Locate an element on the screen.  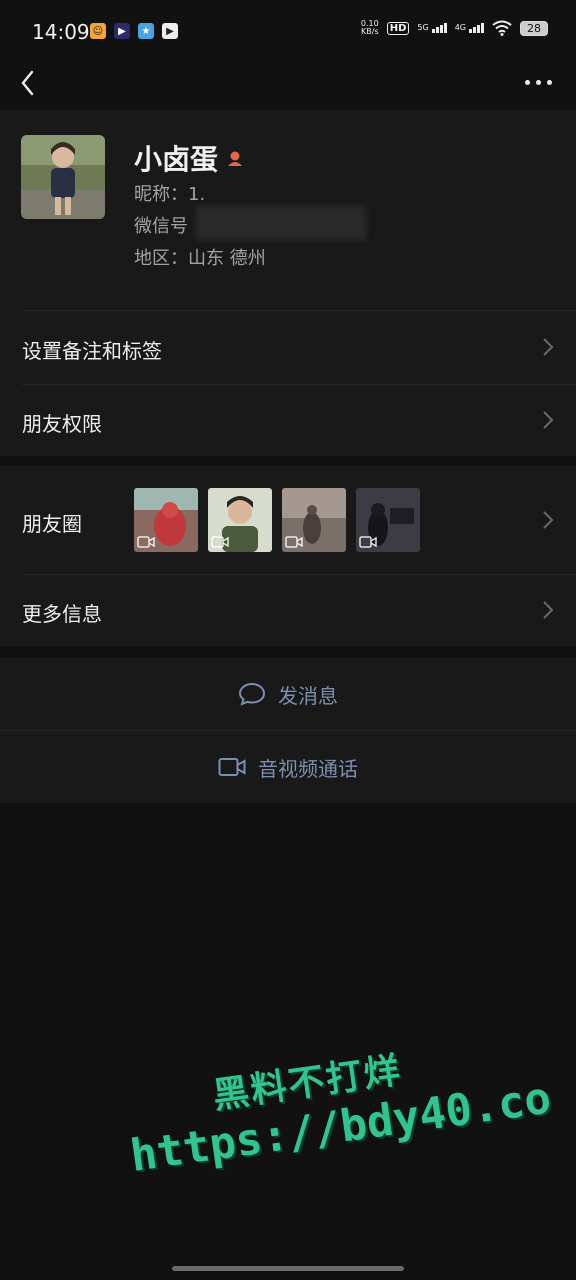
moments-thumbnails is located at coordinates (277, 520).